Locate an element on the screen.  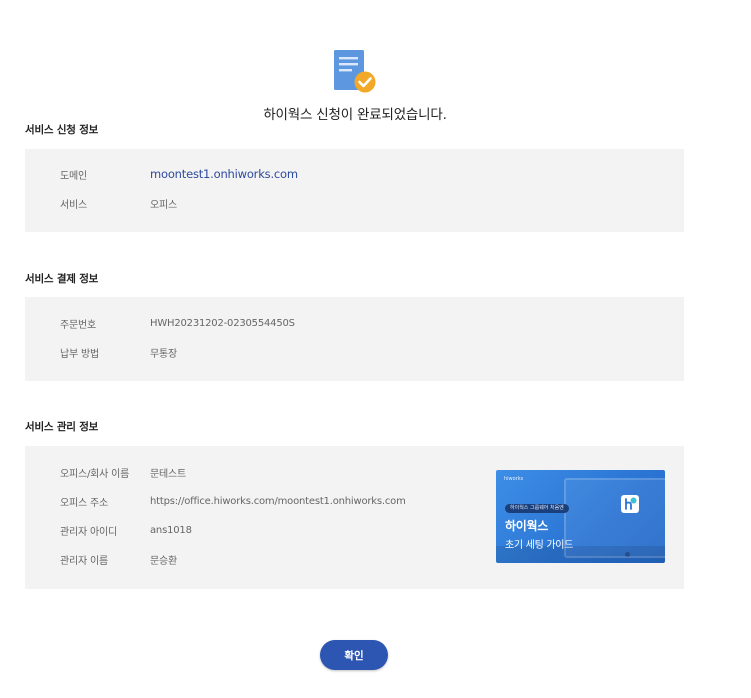
payment-box: 주문번호 HWH20231202-0230554450S 납부 방법 무통장 is located at coordinates (354, 339).